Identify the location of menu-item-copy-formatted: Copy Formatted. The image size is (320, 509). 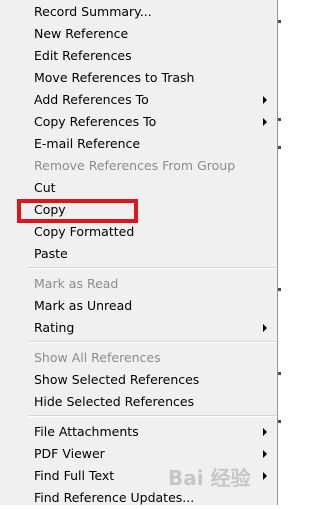
(138, 232).